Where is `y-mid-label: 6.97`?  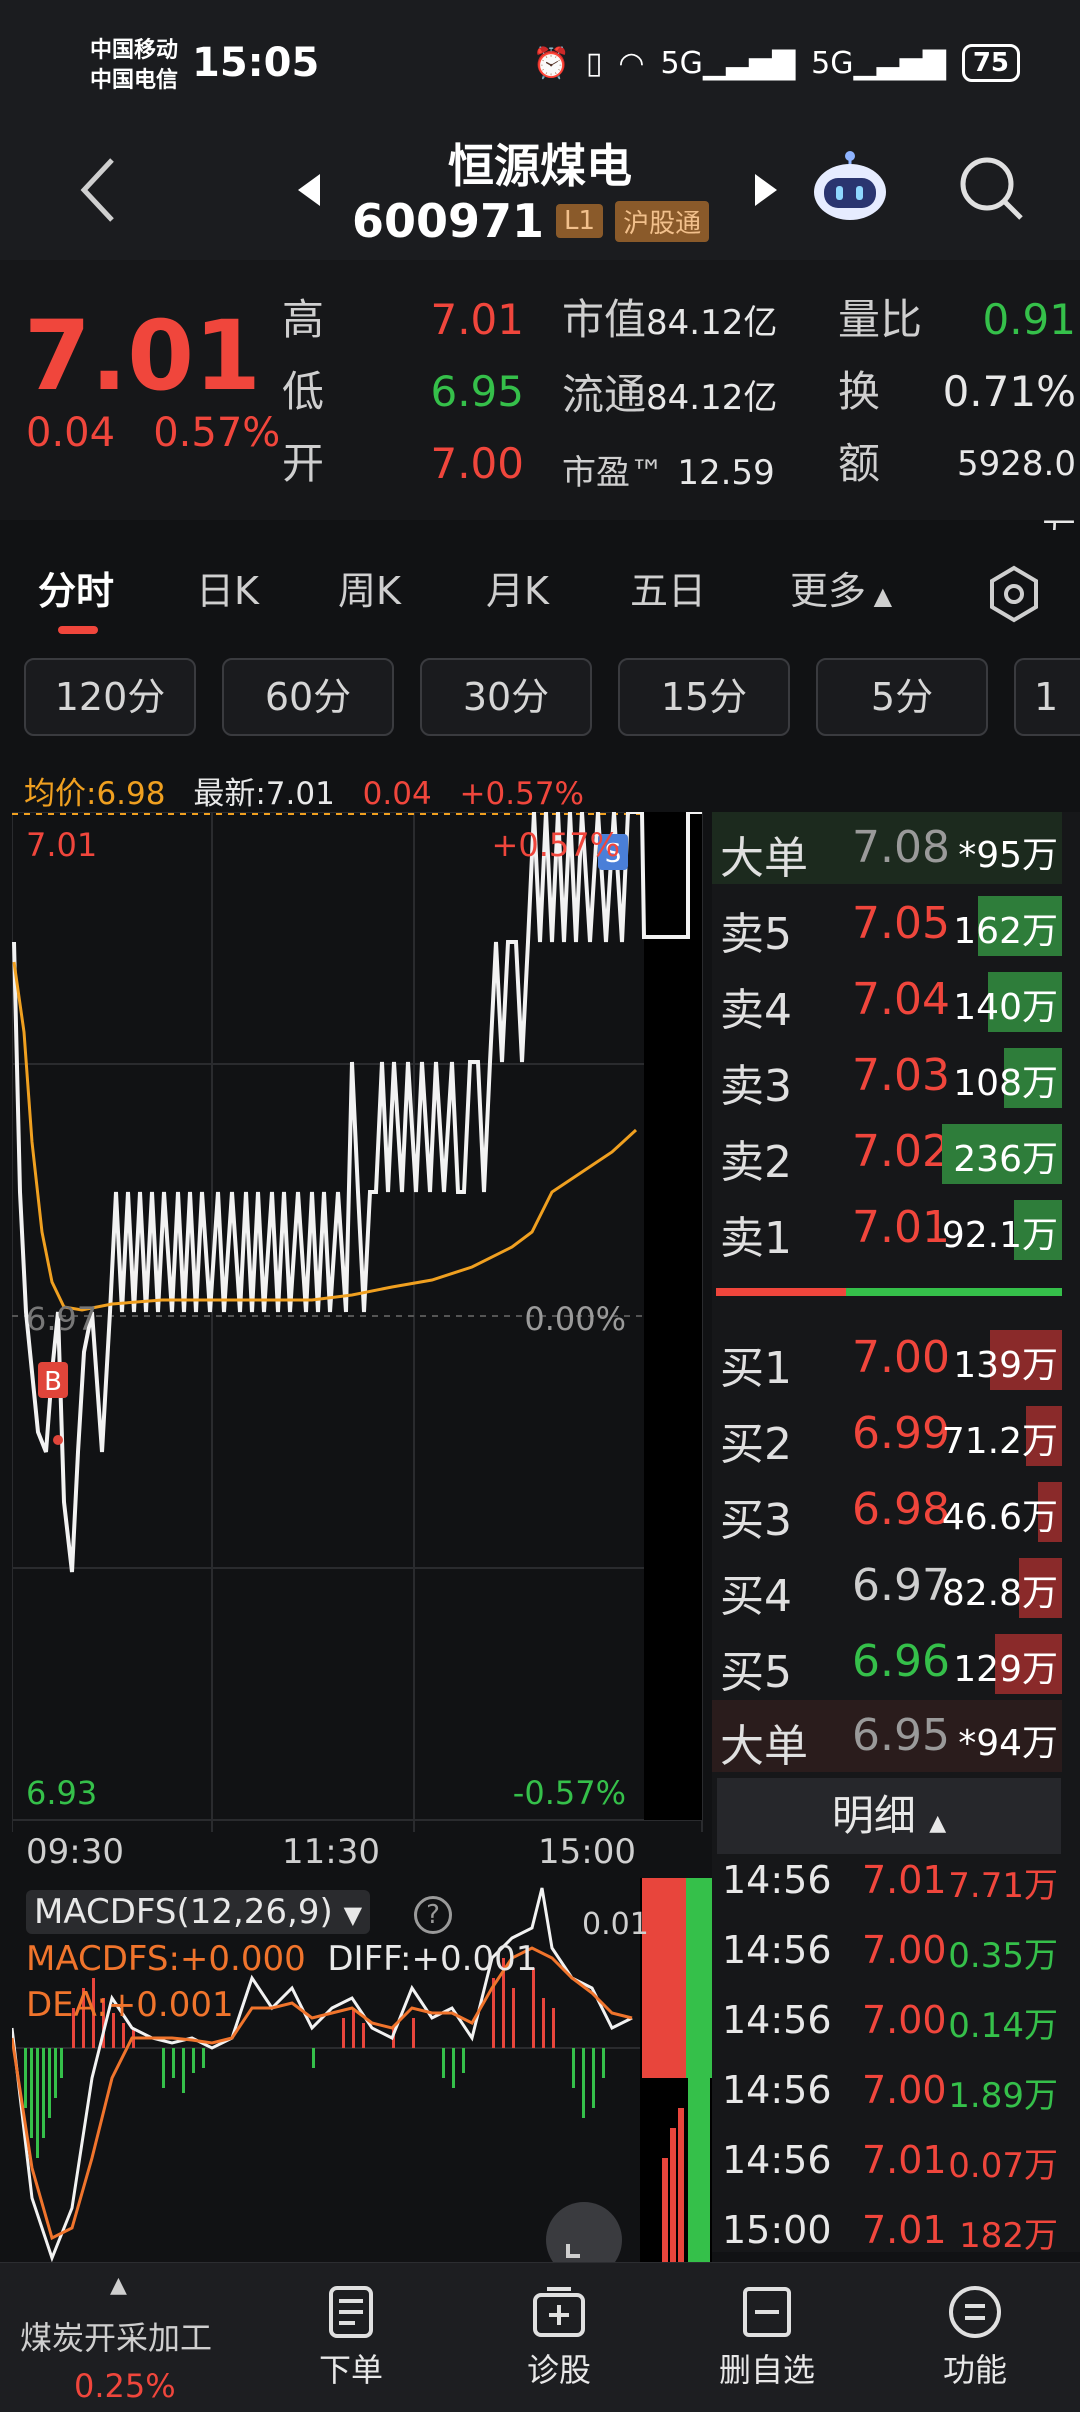
y-mid-label: 6.97 is located at coordinates (61, 1319).